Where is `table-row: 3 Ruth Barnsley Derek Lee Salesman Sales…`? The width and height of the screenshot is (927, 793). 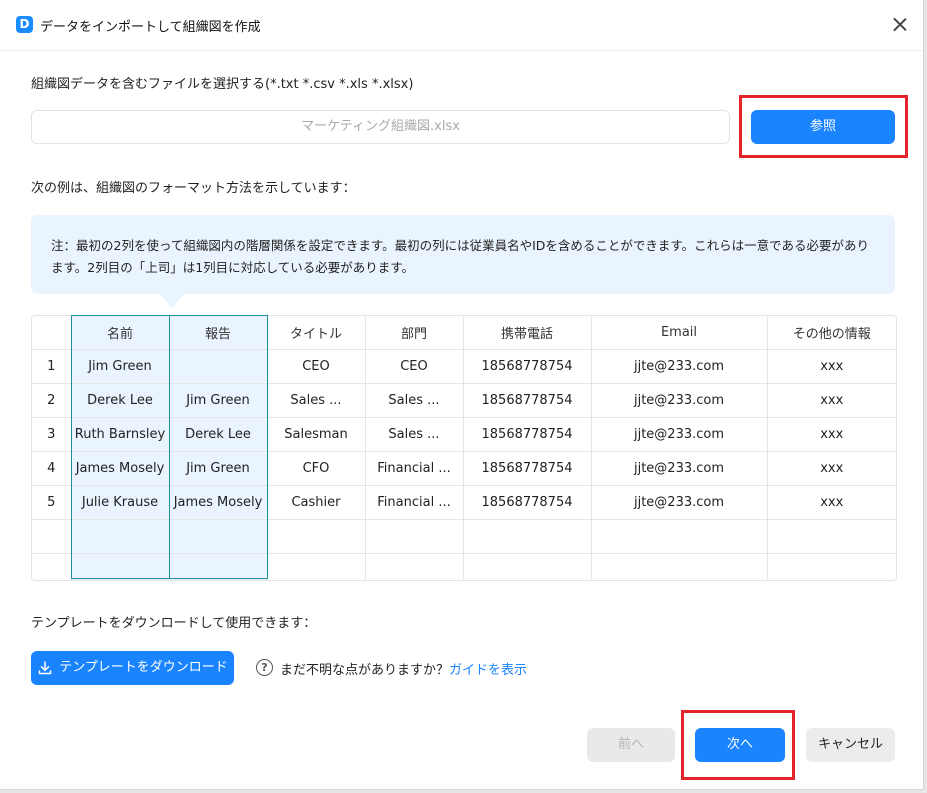 table-row: 3 Ruth Barnsley Derek Lee Salesman Sales… is located at coordinates (464, 434).